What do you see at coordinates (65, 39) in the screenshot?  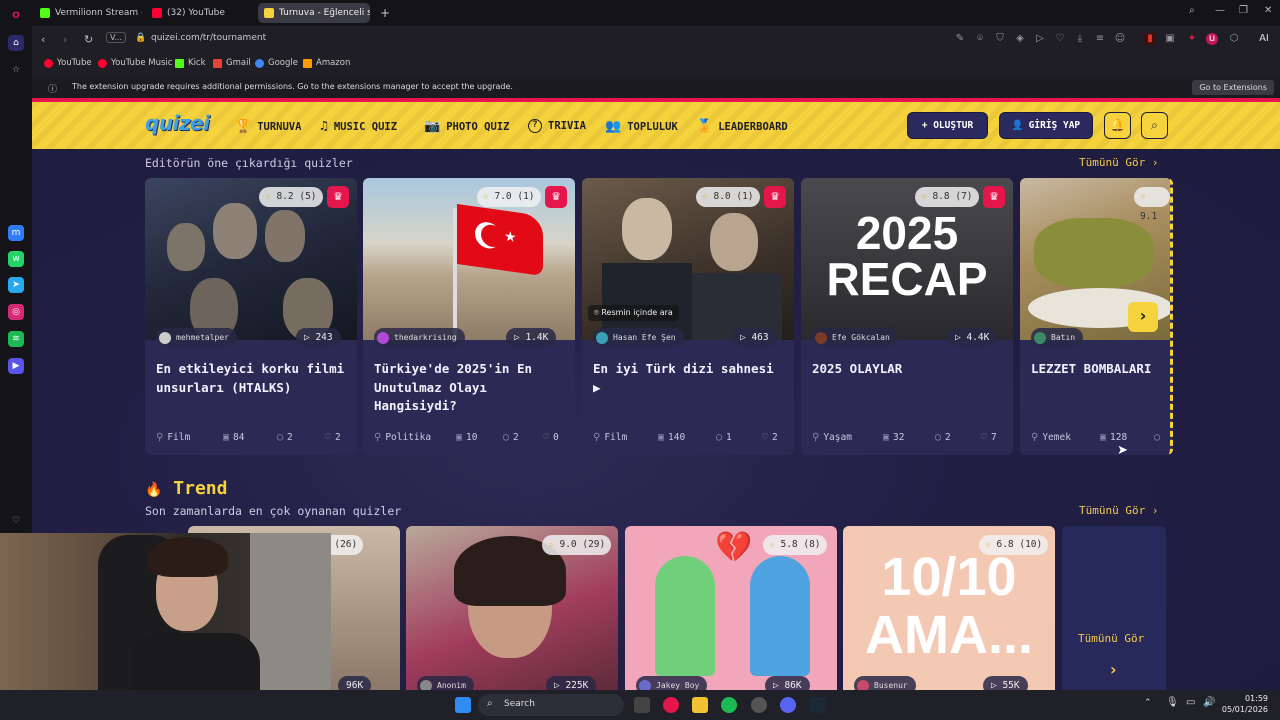 I see `forward-icon: ›` at bounding box center [65, 39].